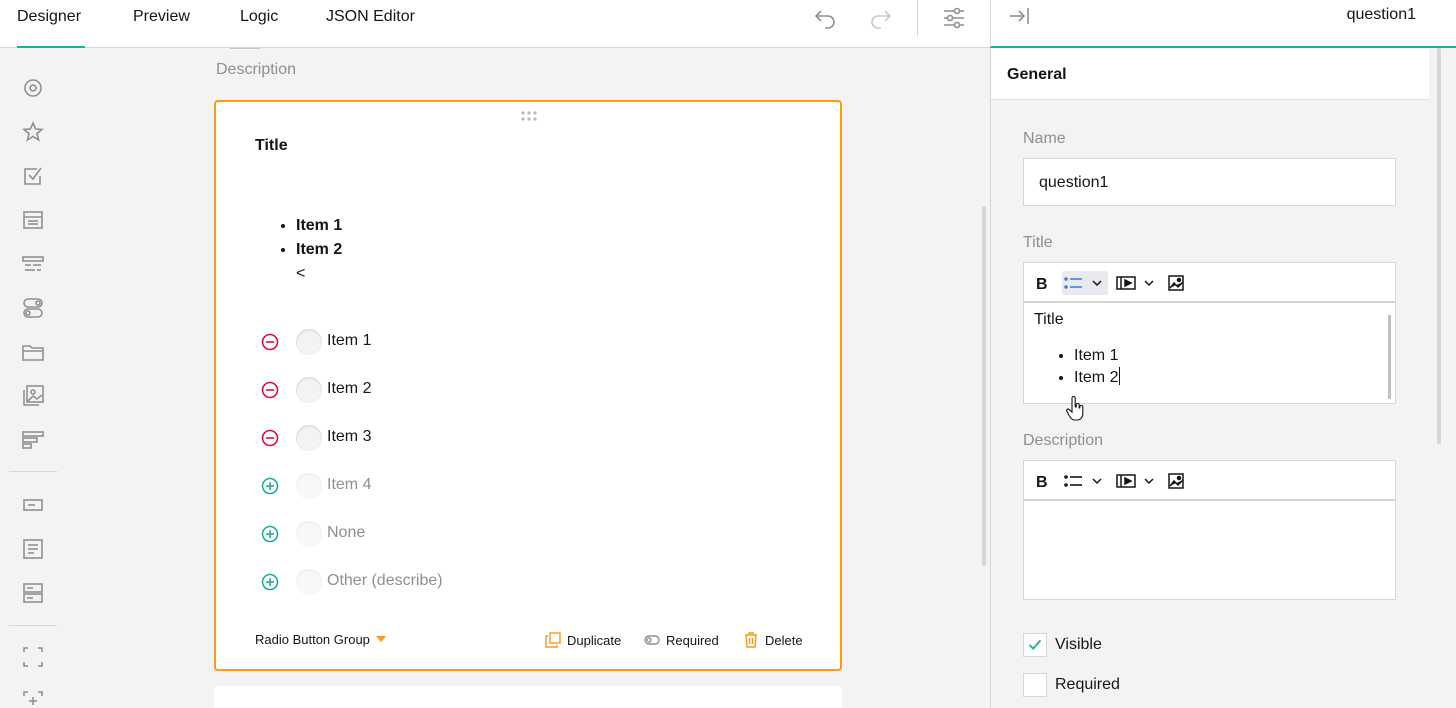 This screenshot has height=708, width=1456. What do you see at coordinates (681, 640) in the screenshot?
I see `required-toggle: Required` at bounding box center [681, 640].